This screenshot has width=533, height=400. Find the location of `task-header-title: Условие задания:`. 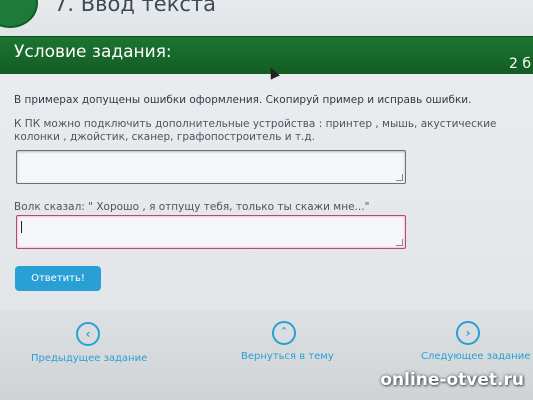

task-header-title: Условие задания: is located at coordinates (93, 52).